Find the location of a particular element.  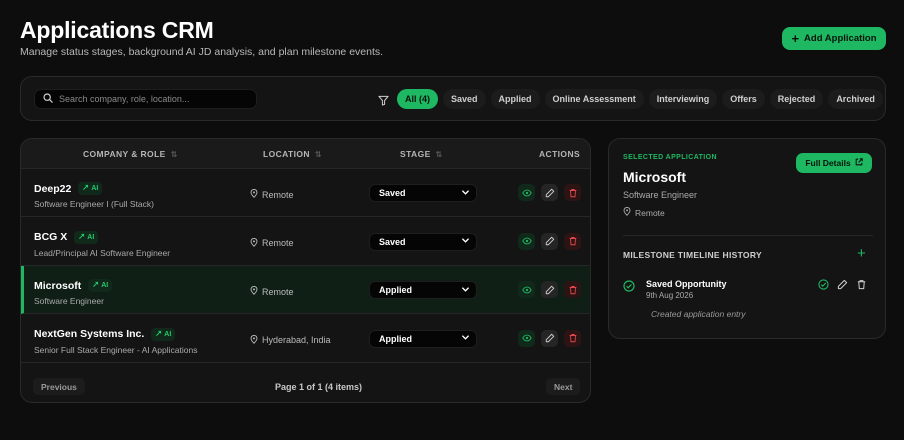

next-page-button: Next is located at coordinates (563, 386).